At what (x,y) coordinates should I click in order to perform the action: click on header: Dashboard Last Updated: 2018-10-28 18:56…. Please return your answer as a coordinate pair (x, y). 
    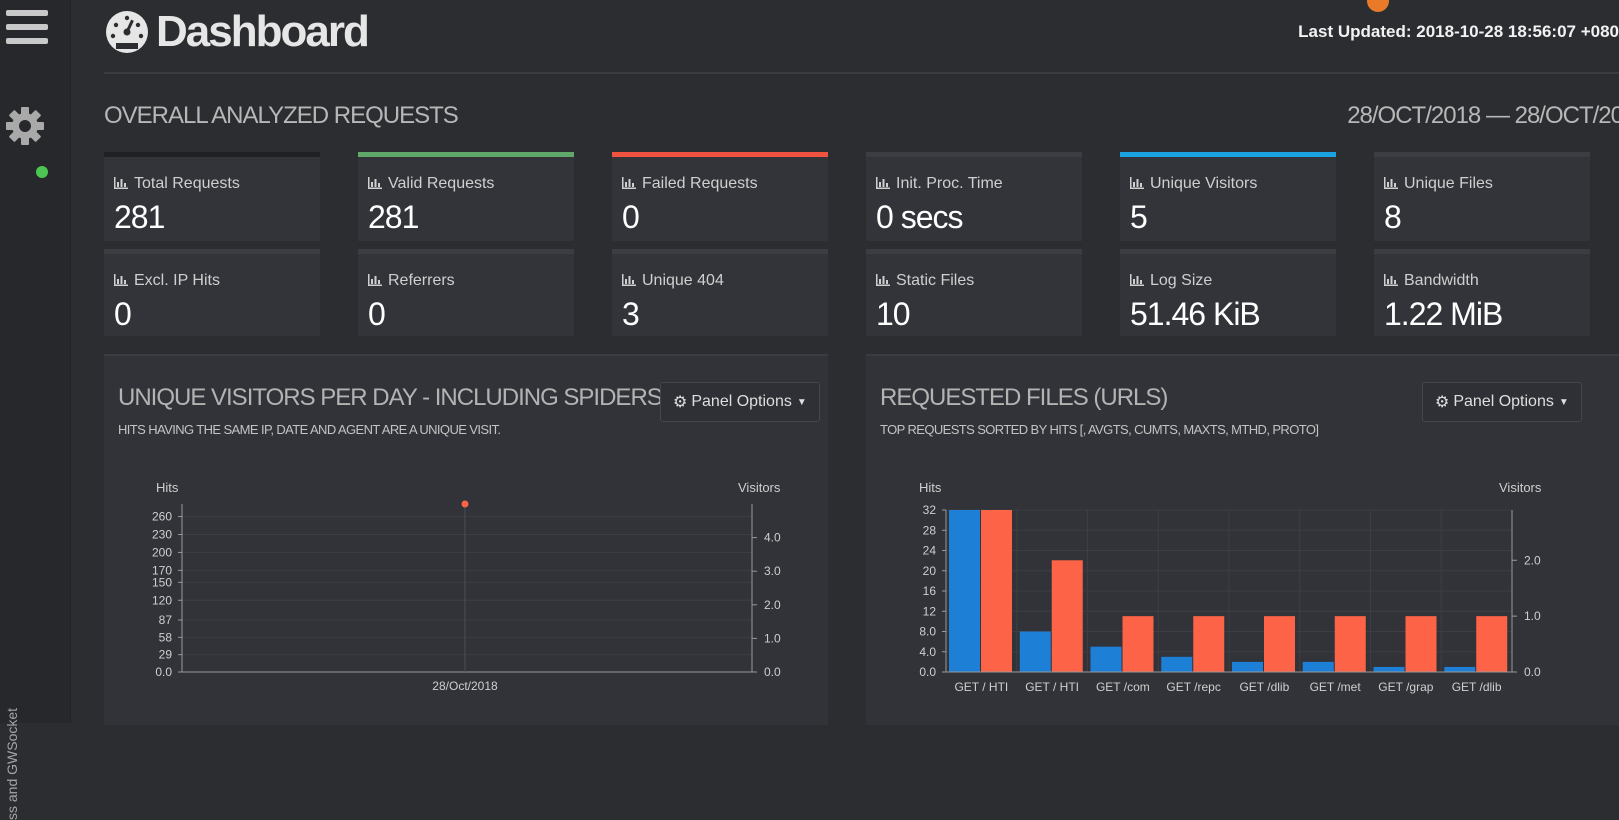
    Looking at the image, I should click on (861, 35).